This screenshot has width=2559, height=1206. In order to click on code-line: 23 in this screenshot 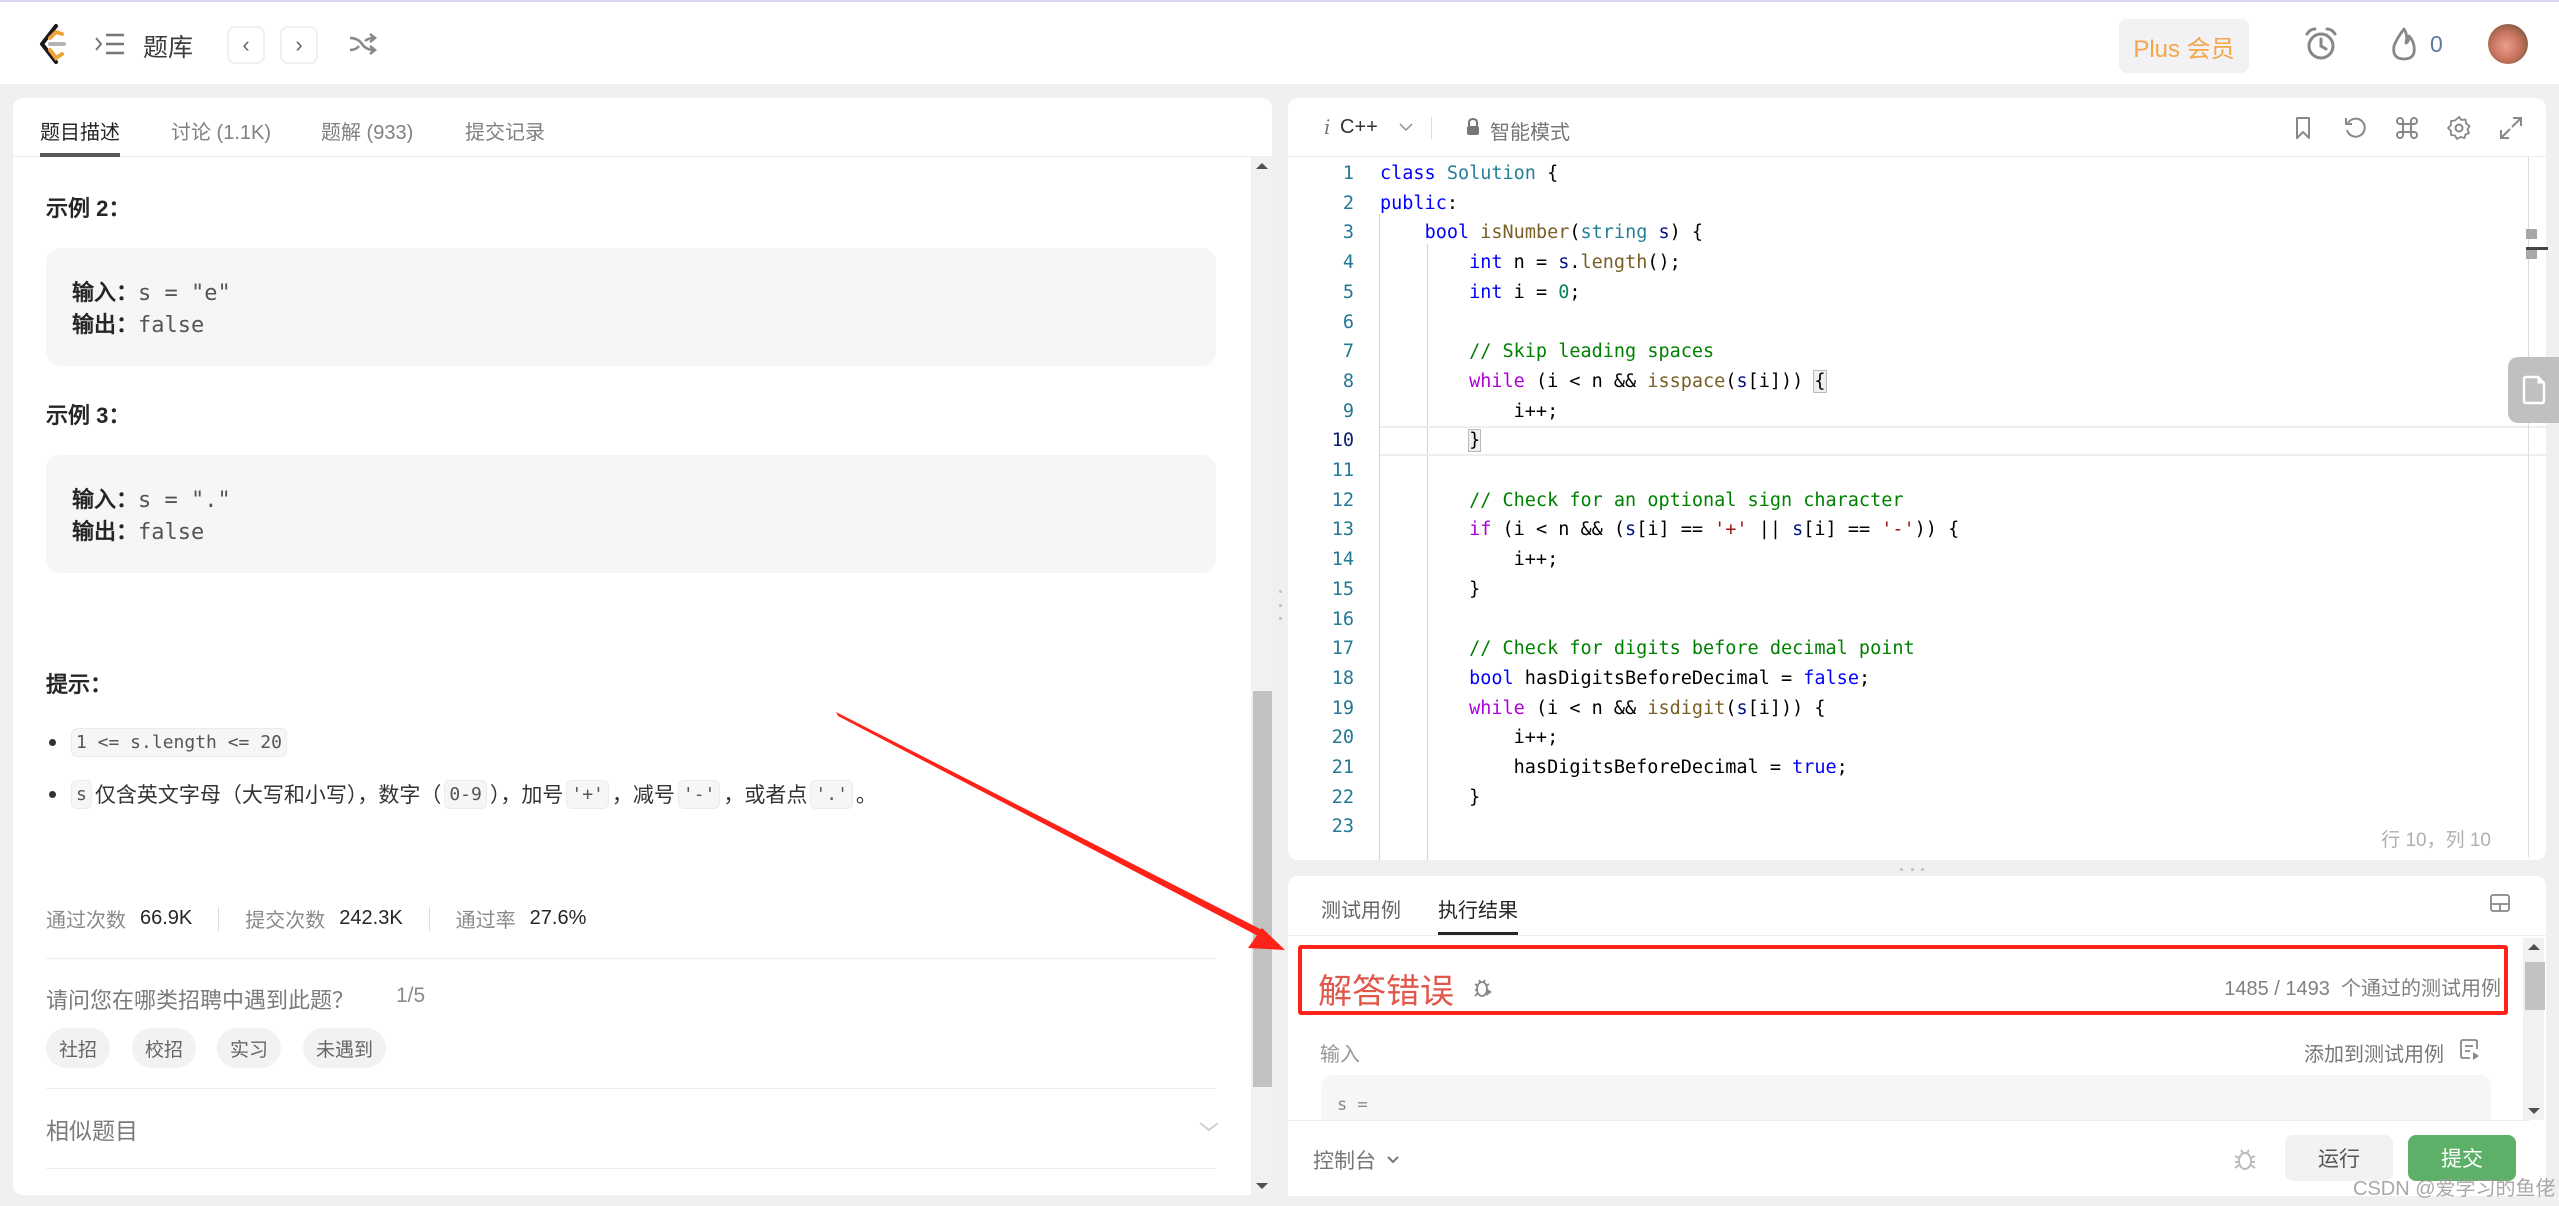, I will do `click(1898, 827)`.